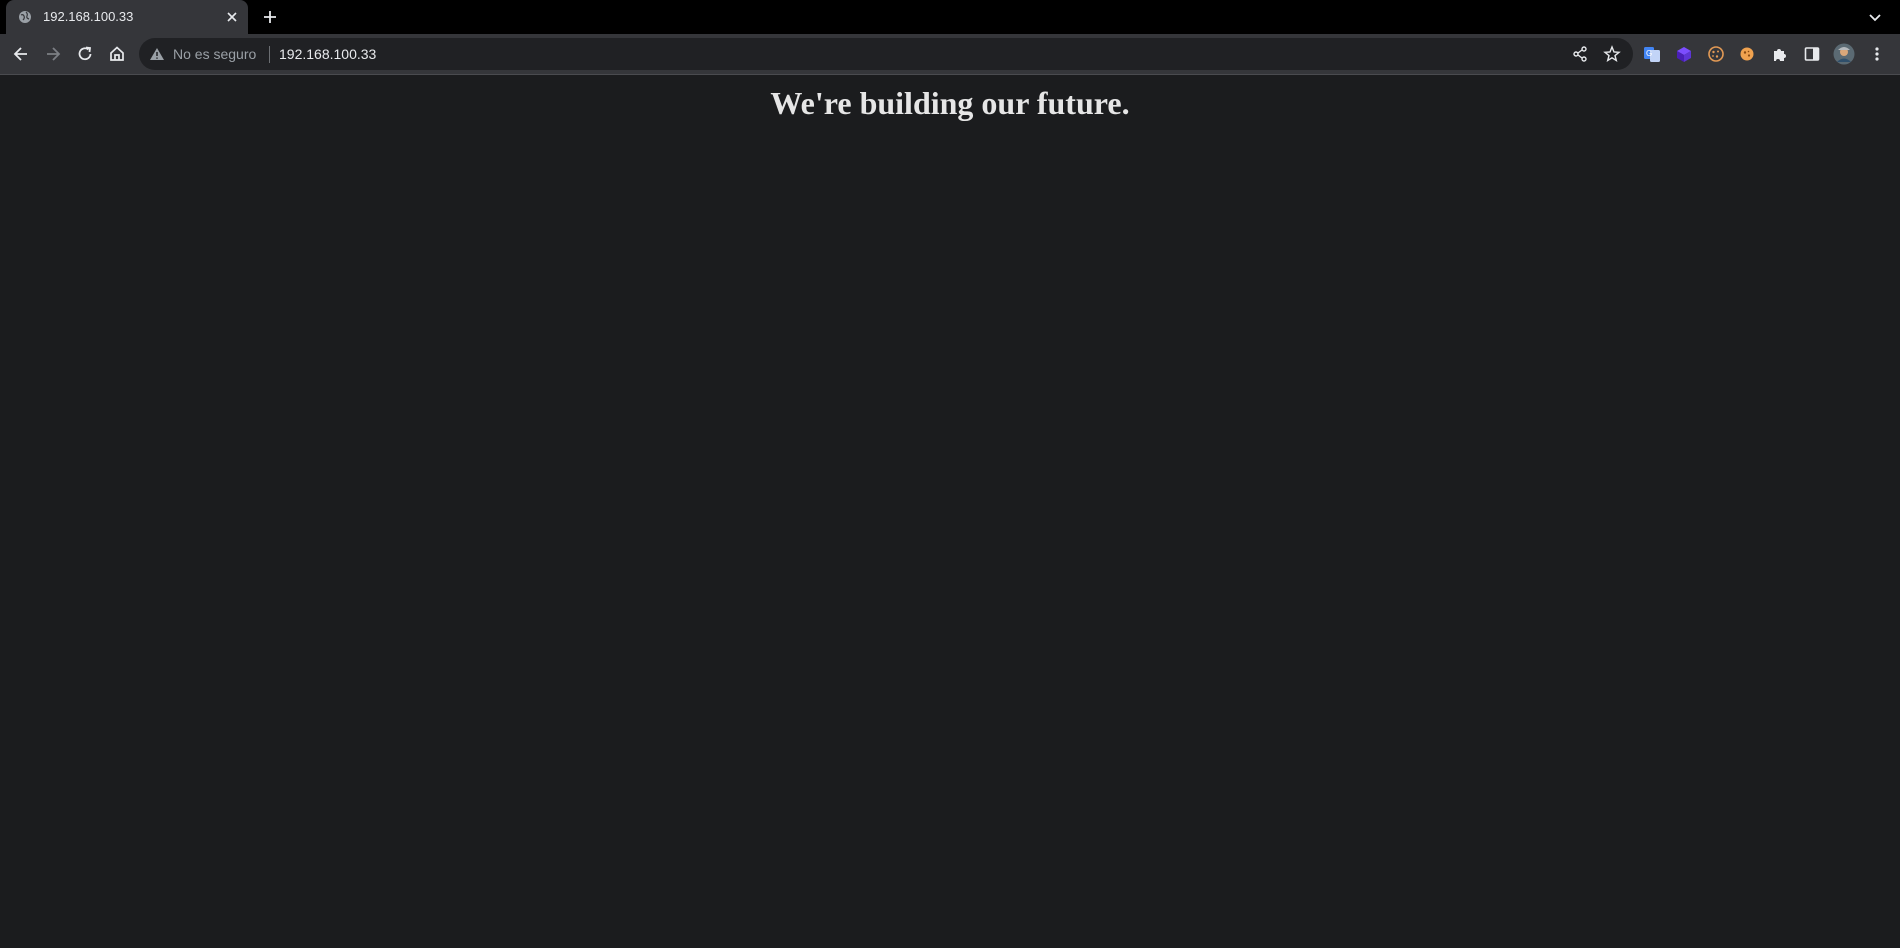  Describe the element at coordinates (85, 54) in the screenshot. I see `reload-icon` at that location.